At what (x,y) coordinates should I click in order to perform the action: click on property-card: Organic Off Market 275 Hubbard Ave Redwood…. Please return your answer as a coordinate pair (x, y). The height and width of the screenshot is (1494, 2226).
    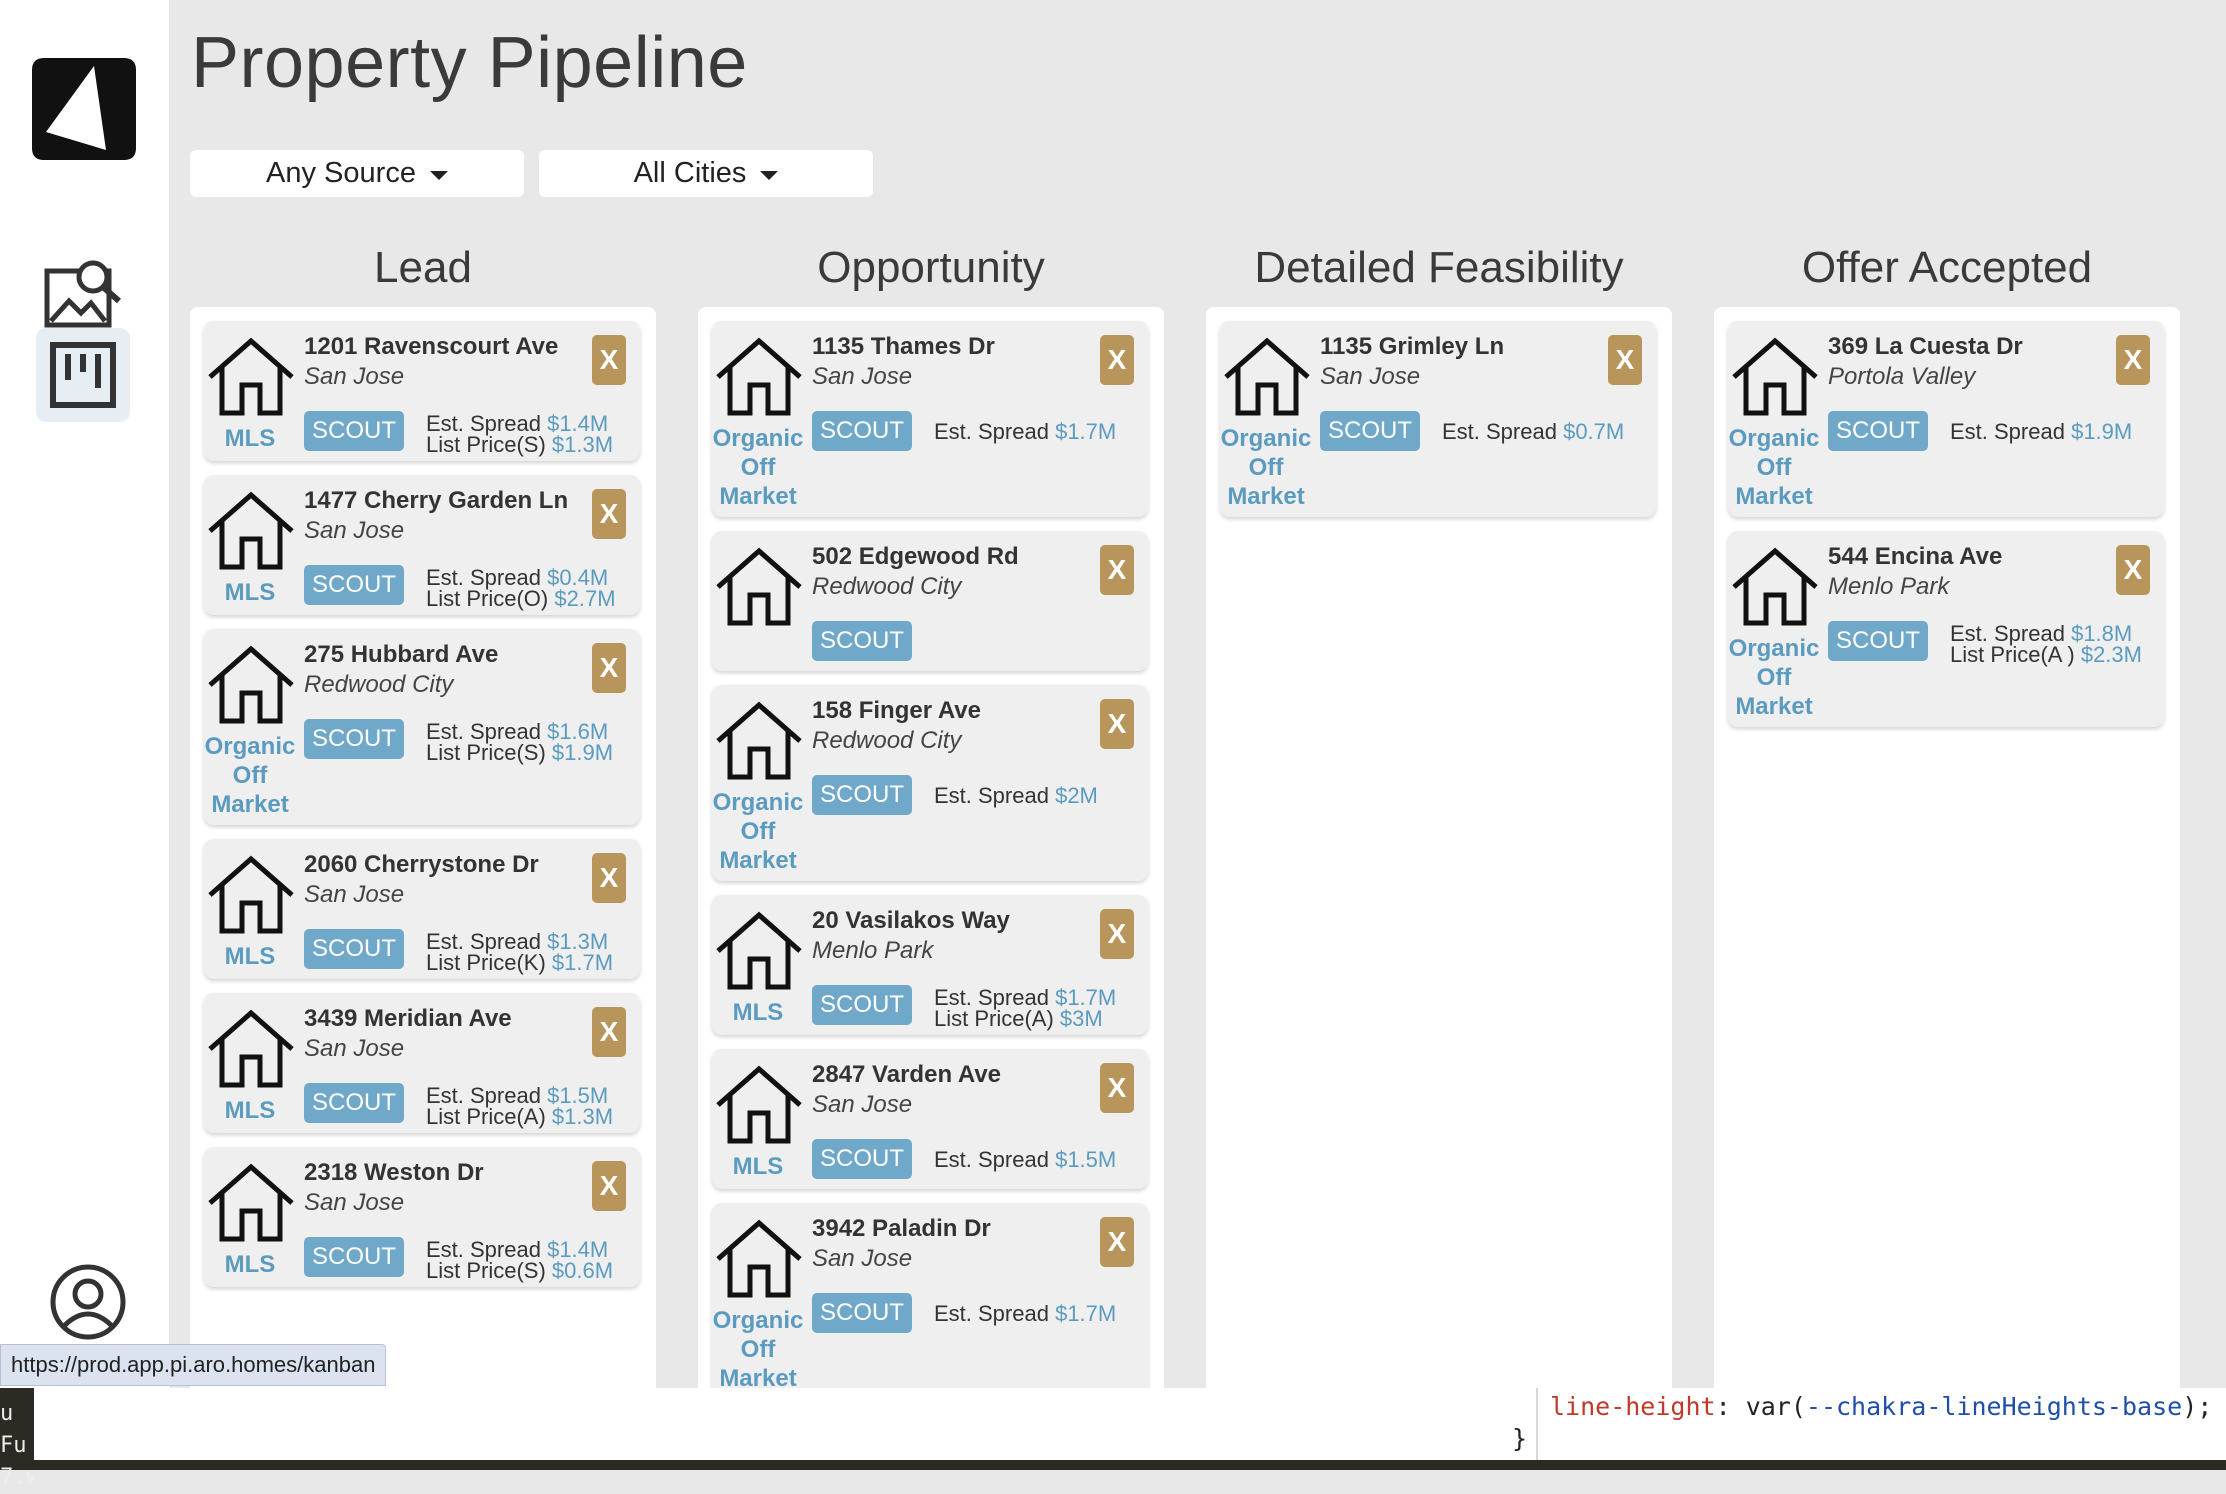
    Looking at the image, I should click on (422, 727).